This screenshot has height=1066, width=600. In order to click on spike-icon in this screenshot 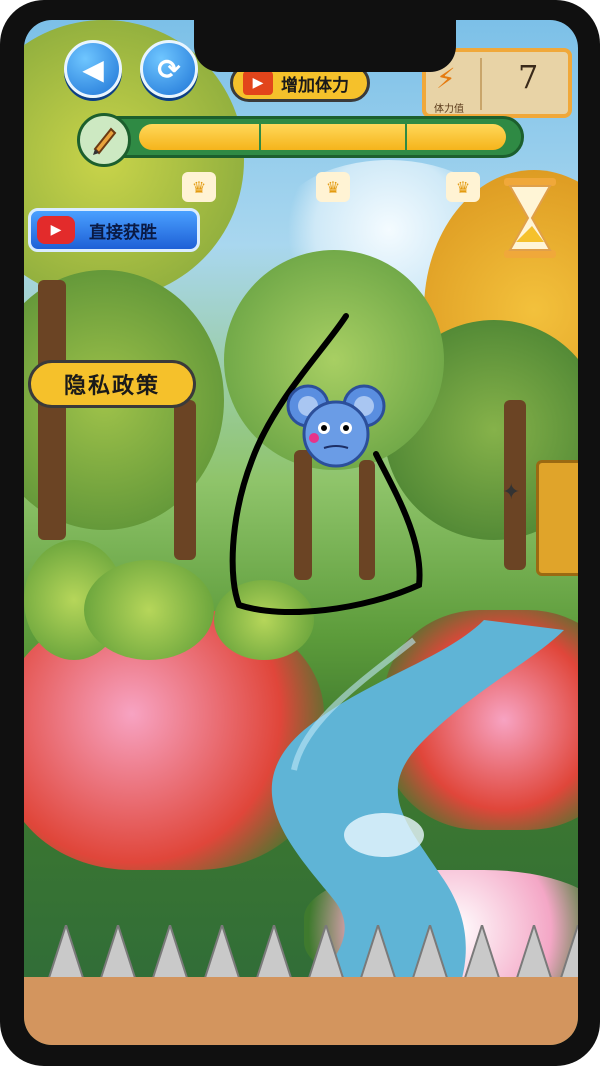, I will do `click(313, 953)`.